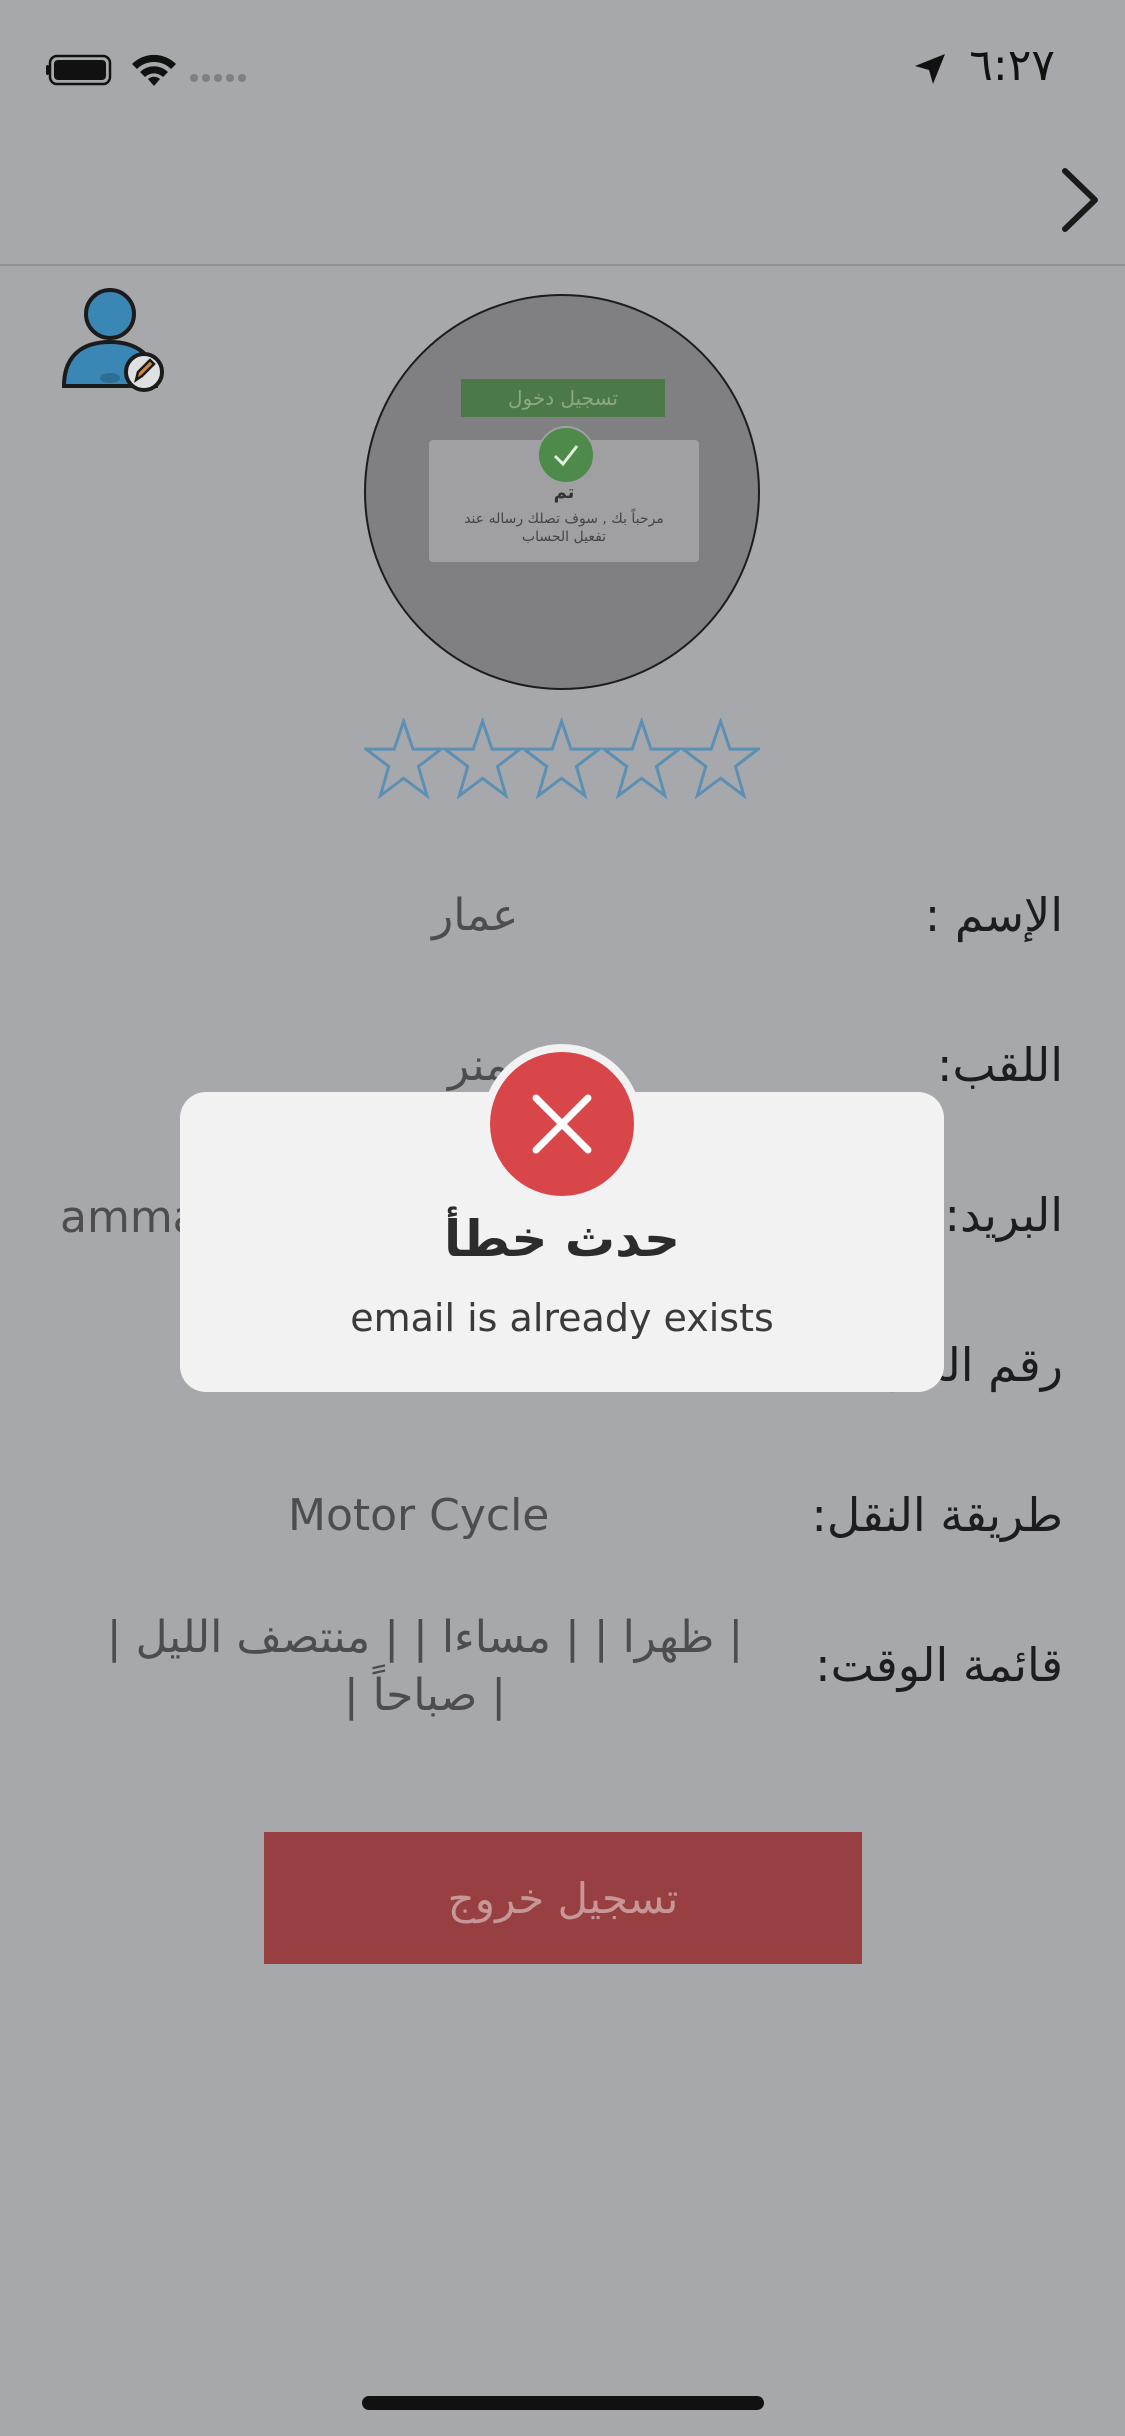 This screenshot has height=2436, width=1125. I want to click on avatar-login-bar: تسجيل دخول, so click(563, 398).